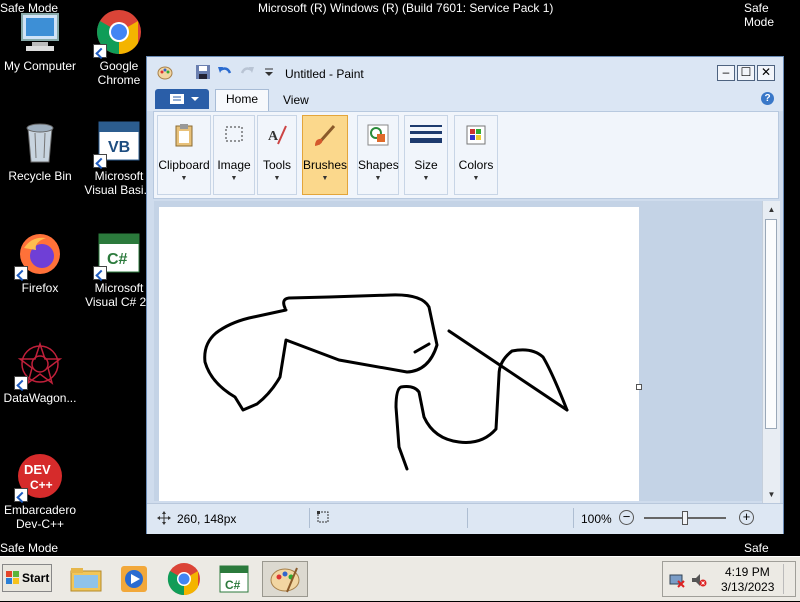  Describe the element at coordinates (40, 288) in the screenshot. I see `desktop-icon-label: Firefox` at that location.